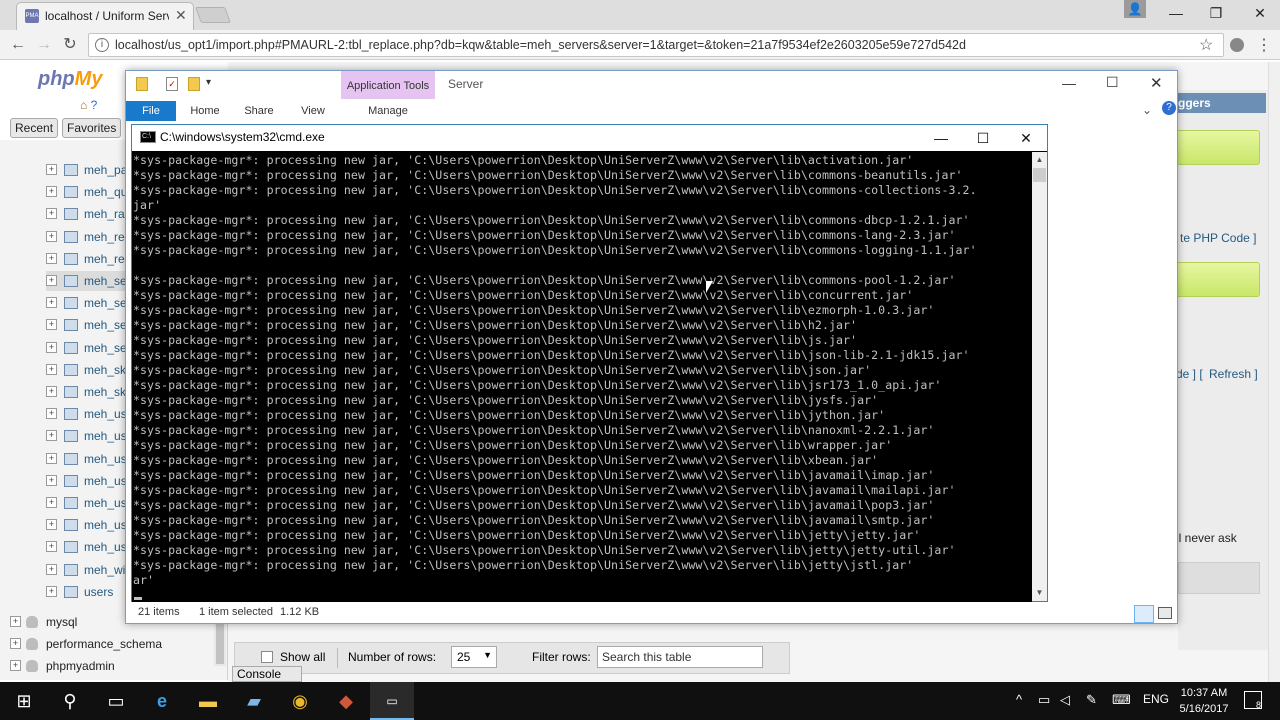 This screenshot has width=1280, height=720. I want to click on taskbar-cmd-button: ▭, so click(392, 701).